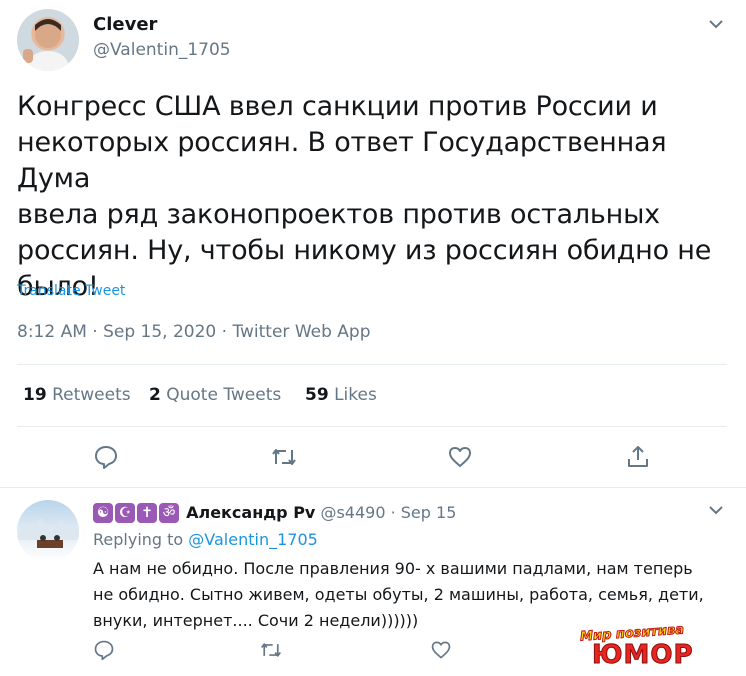 This screenshot has width=746, height=676. Describe the element at coordinates (104, 650) in the screenshot. I see `reply-reply-icon` at that location.